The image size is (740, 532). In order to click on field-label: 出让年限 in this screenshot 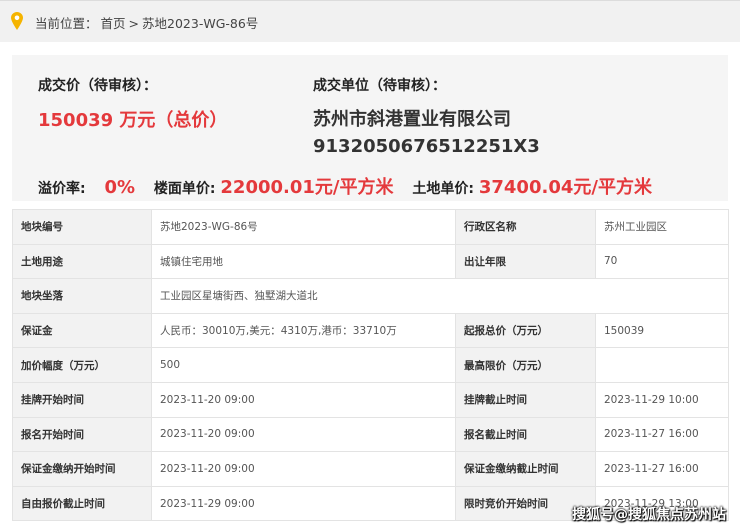, I will do `click(525, 261)`.